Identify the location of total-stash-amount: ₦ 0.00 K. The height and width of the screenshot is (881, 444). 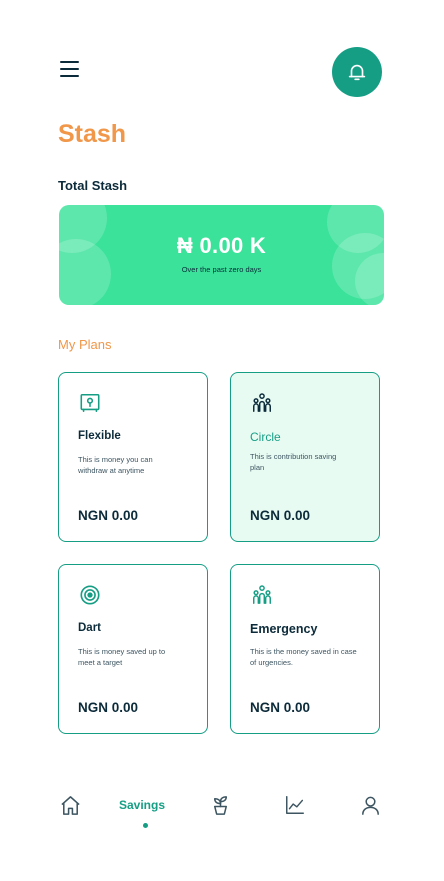
(221, 245).